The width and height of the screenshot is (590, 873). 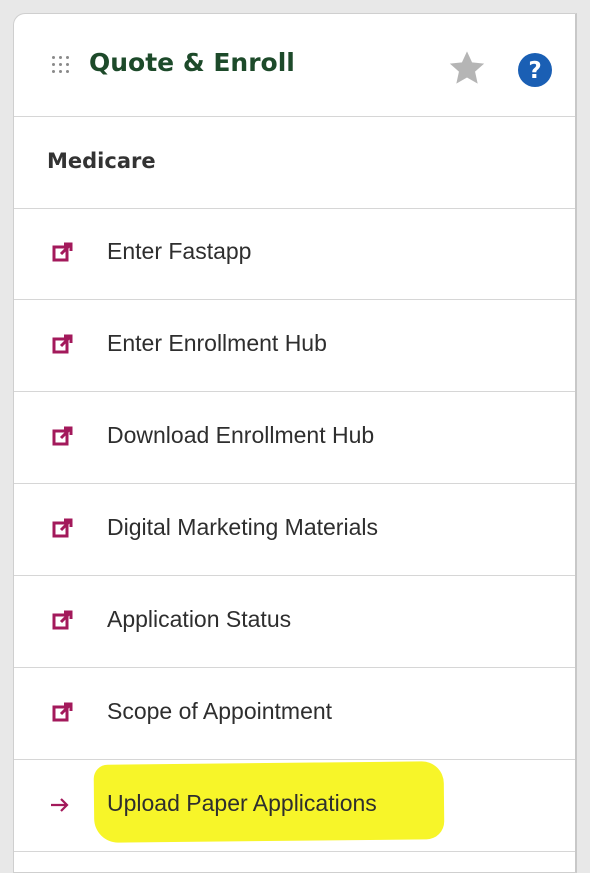 I want to click on menu-item-download-enrollment-hub: Download Enrollment Hub, so click(x=294, y=438).